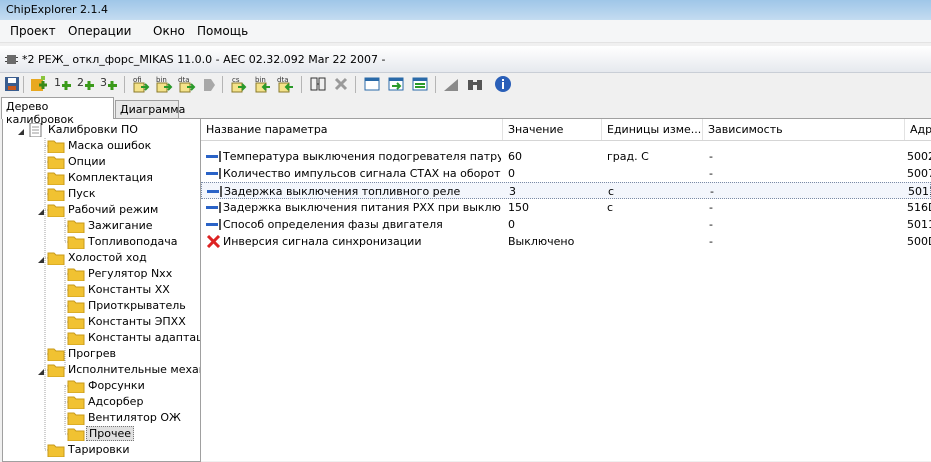  I want to click on toolbar: 1 2 3 ofi bin dta cs bin dta, so click(465, 85).